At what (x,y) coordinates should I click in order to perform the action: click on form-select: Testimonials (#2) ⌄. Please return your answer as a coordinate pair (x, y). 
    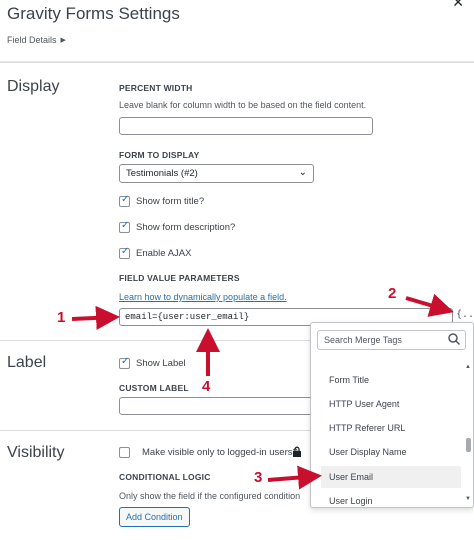
    Looking at the image, I should click on (216, 173).